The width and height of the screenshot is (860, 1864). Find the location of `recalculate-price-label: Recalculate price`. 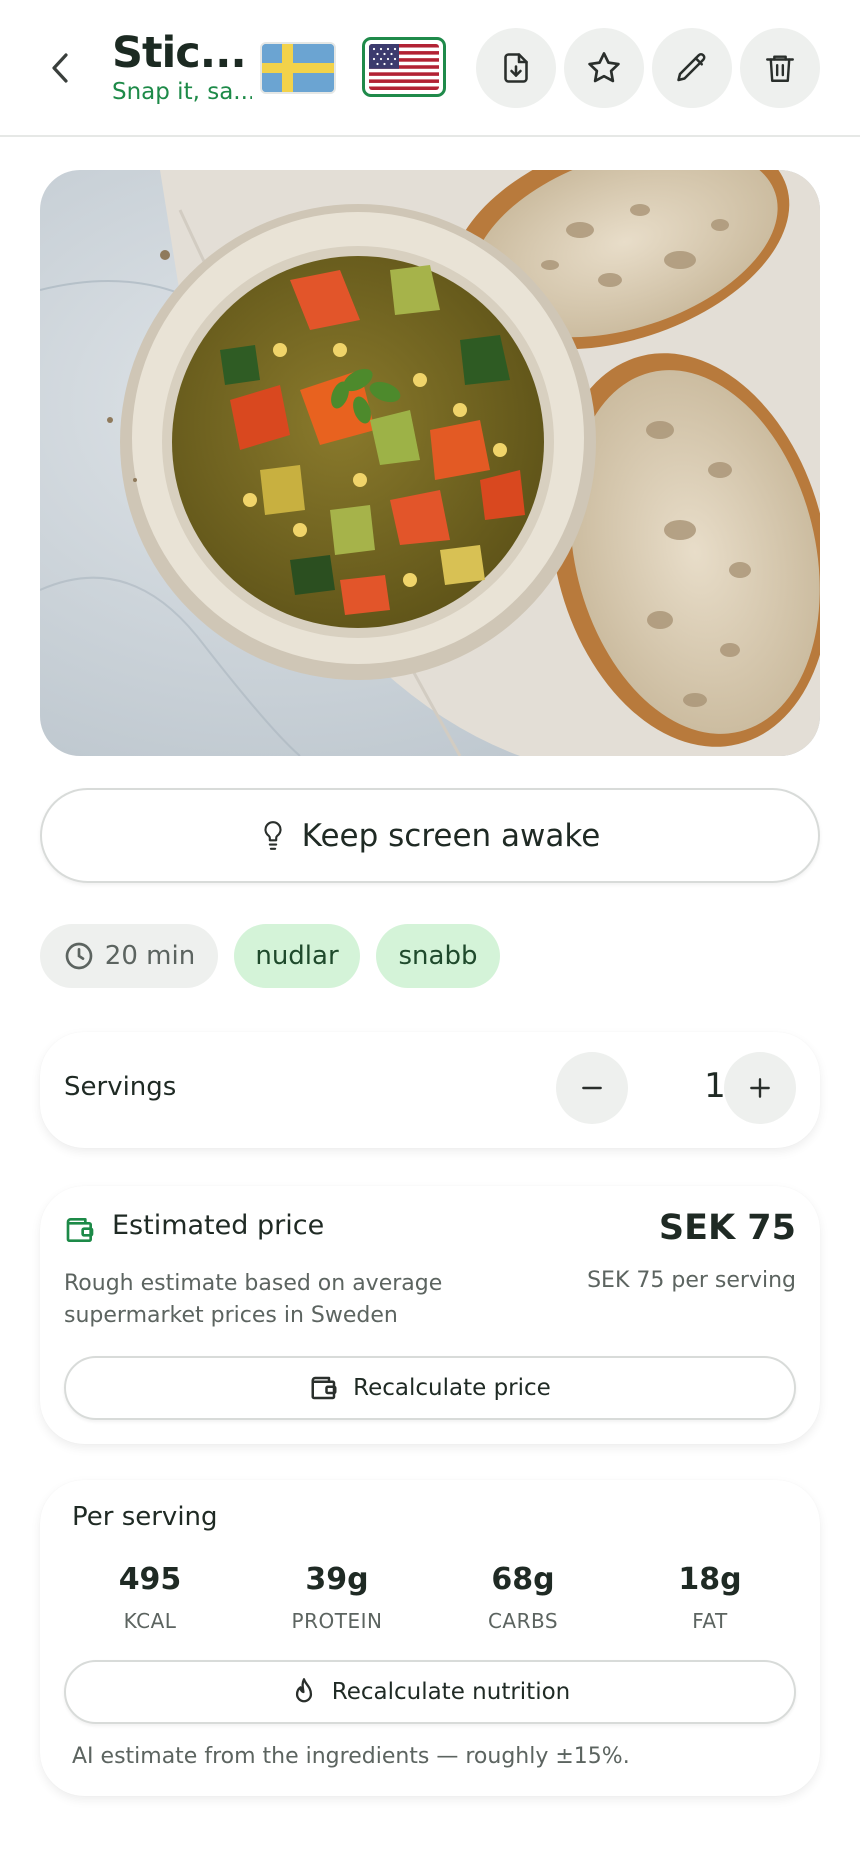

recalculate-price-label: Recalculate price is located at coordinates (452, 1388).